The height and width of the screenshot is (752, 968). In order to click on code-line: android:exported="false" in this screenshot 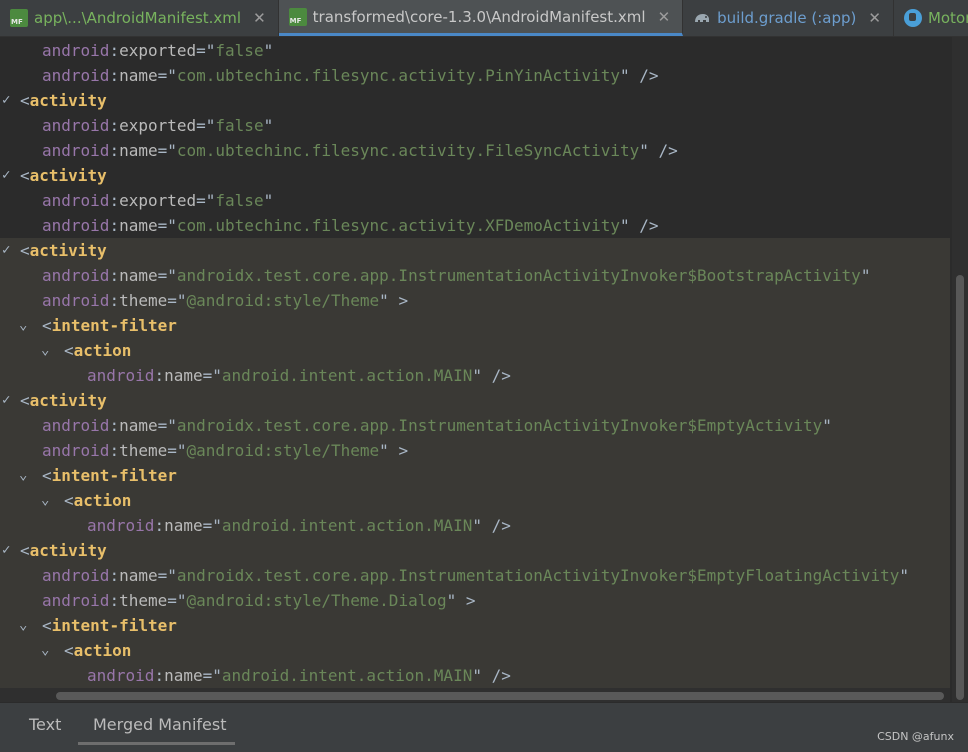, I will do `click(484, 125)`.